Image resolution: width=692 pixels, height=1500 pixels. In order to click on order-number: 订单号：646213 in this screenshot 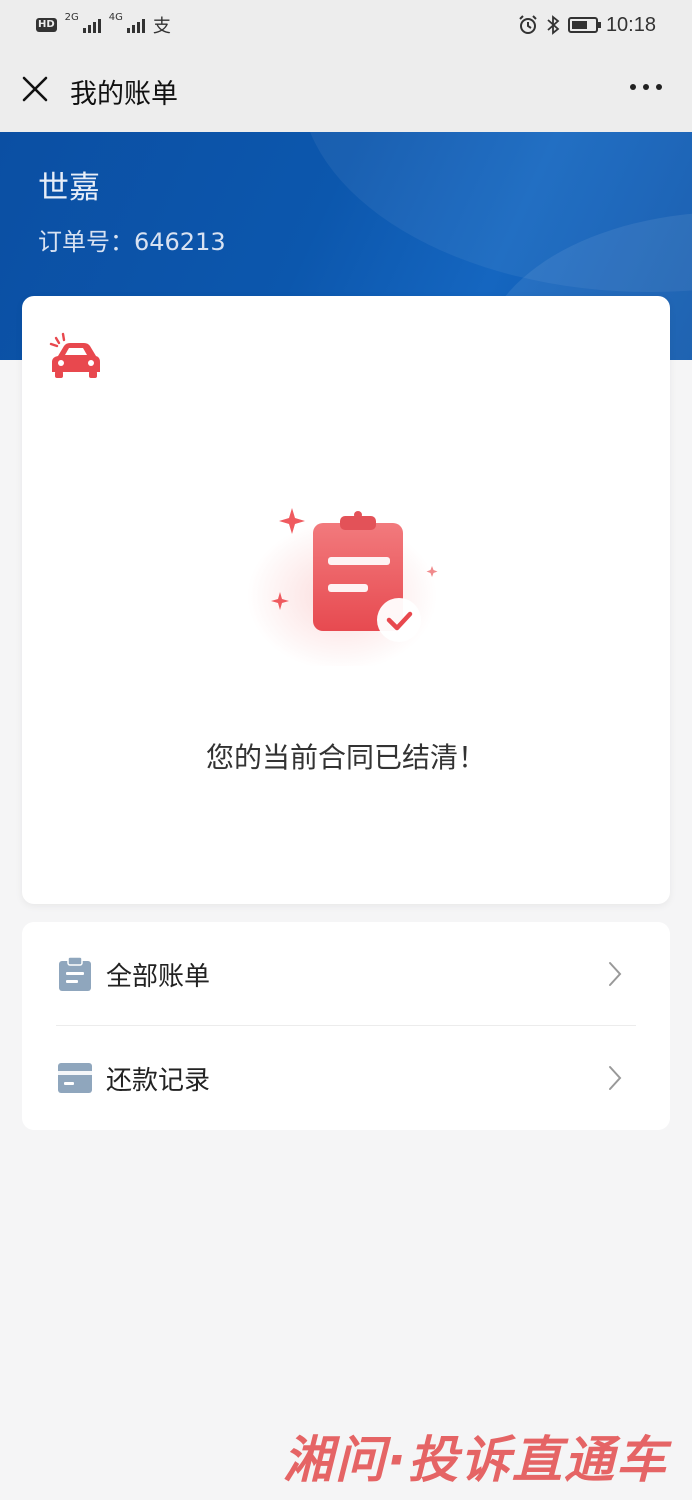, I will do `click(132, 242)`.